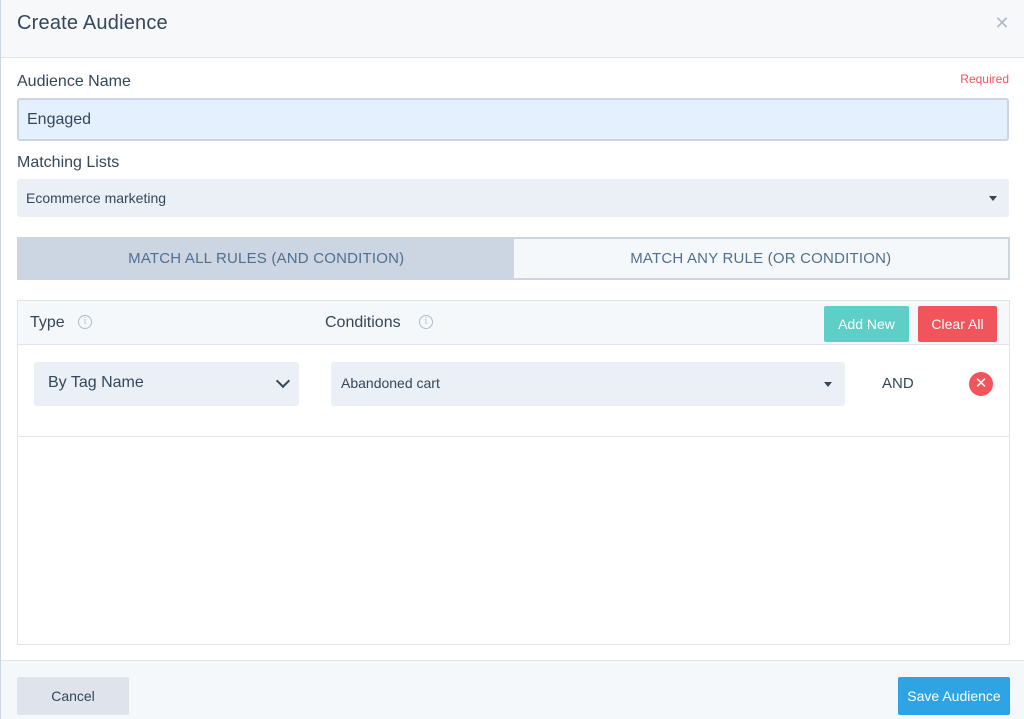 The width and height of the screenshot is (1024, 719). Describe the element at coordinates (96, 382) in the screenshot. I see `rule-type-value: By Tag Name` at that location.